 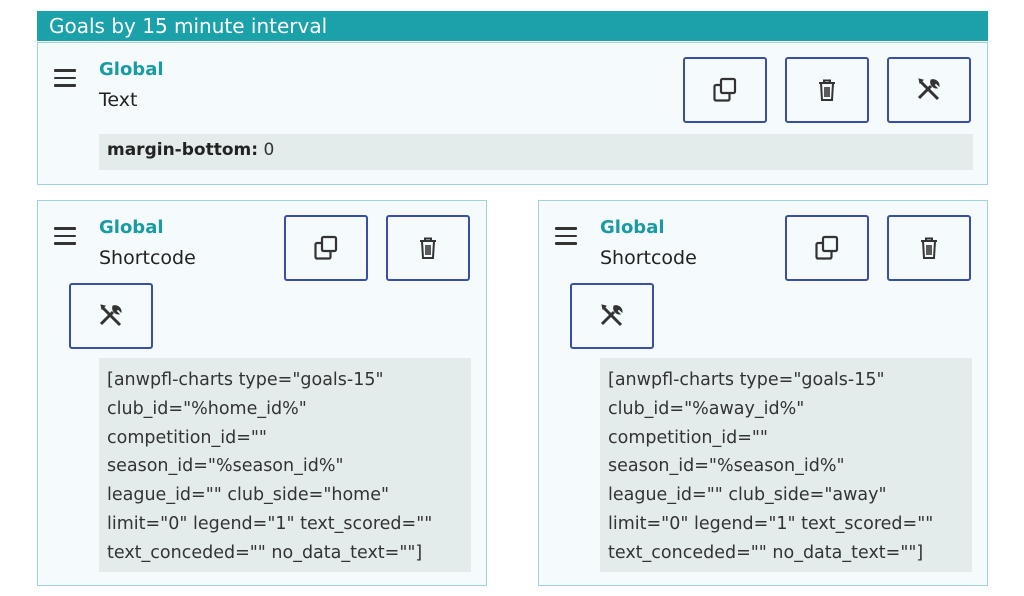 What do you see at coordinates (269, 150) in the screenshot?
I see `attribute-value: 0` at bounding box center [269, 150].